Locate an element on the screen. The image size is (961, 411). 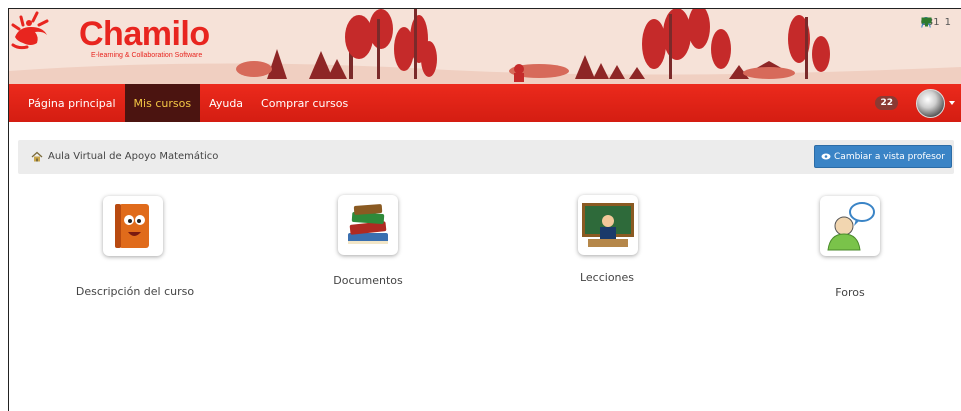
logo-text: Chamilo is located at coordinates (144, 34).